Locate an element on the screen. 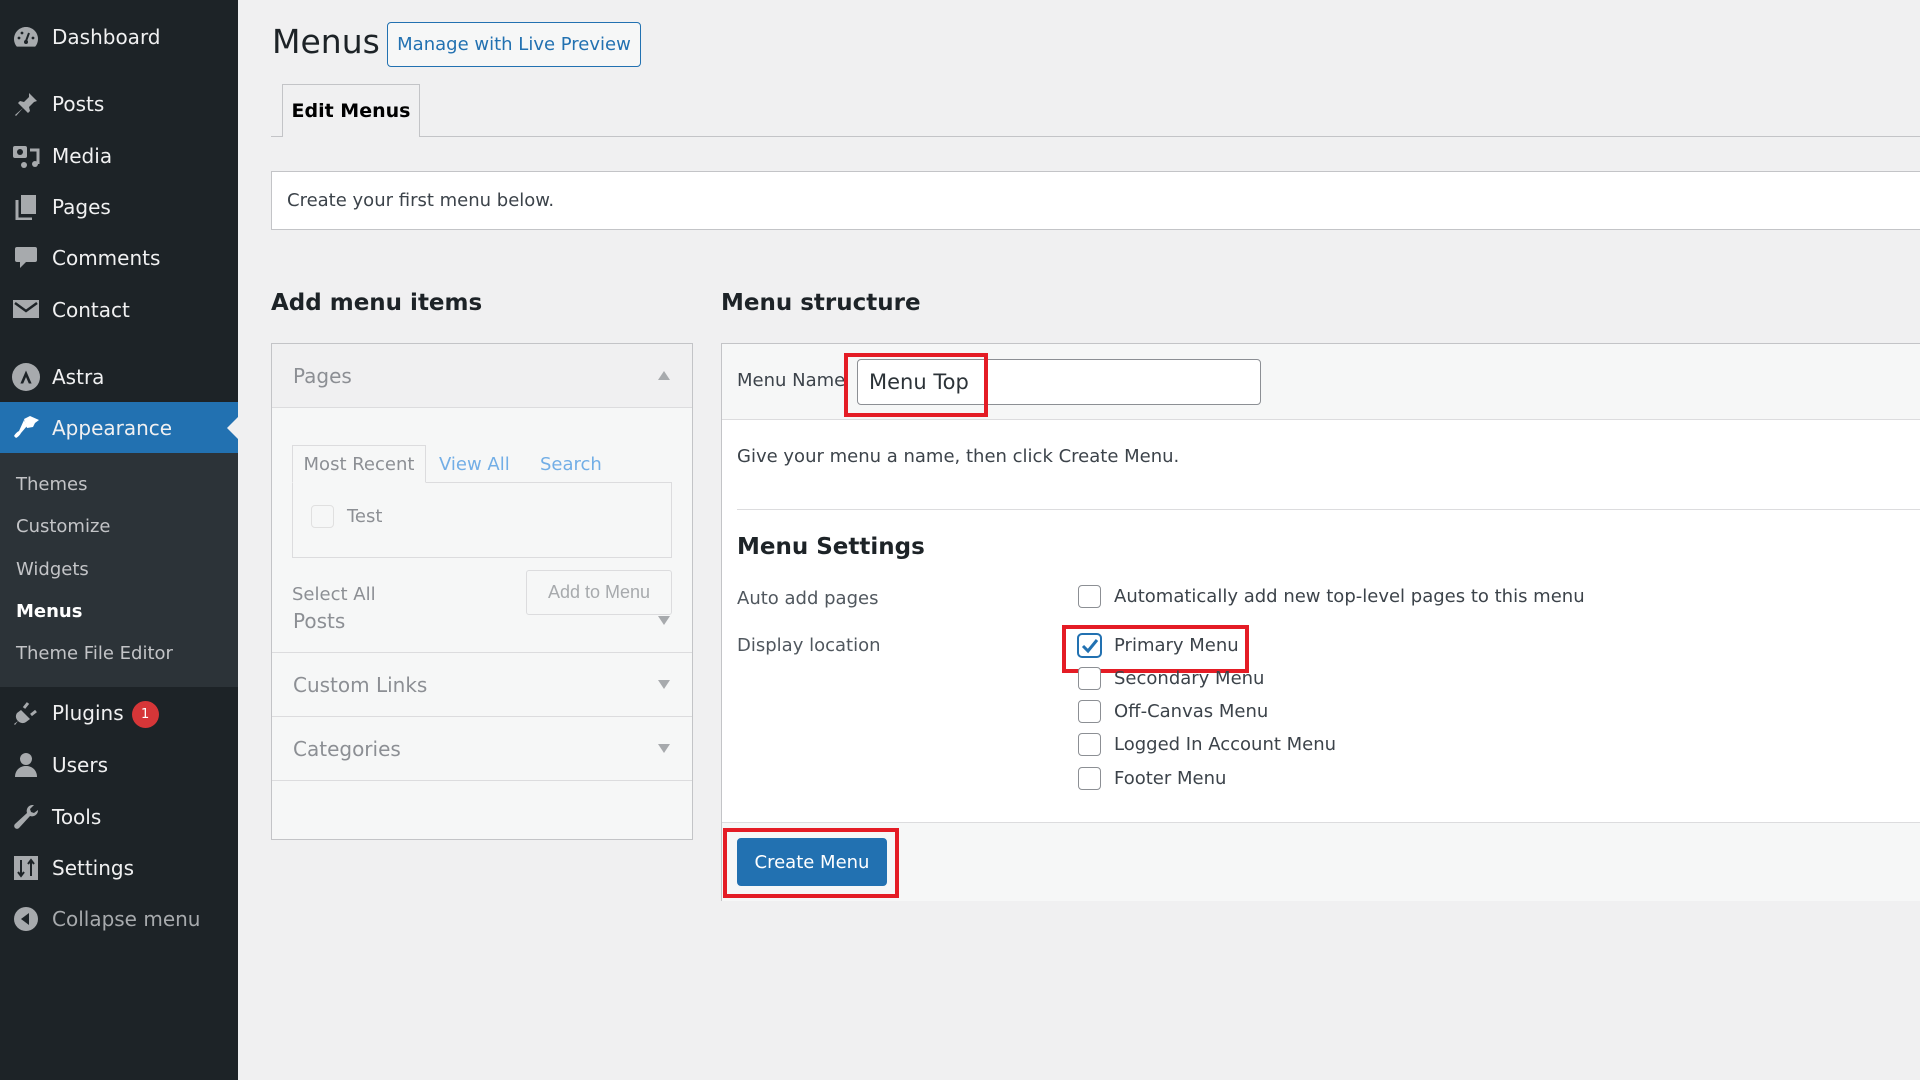  pages-icon is located at coordinates (26, 207).